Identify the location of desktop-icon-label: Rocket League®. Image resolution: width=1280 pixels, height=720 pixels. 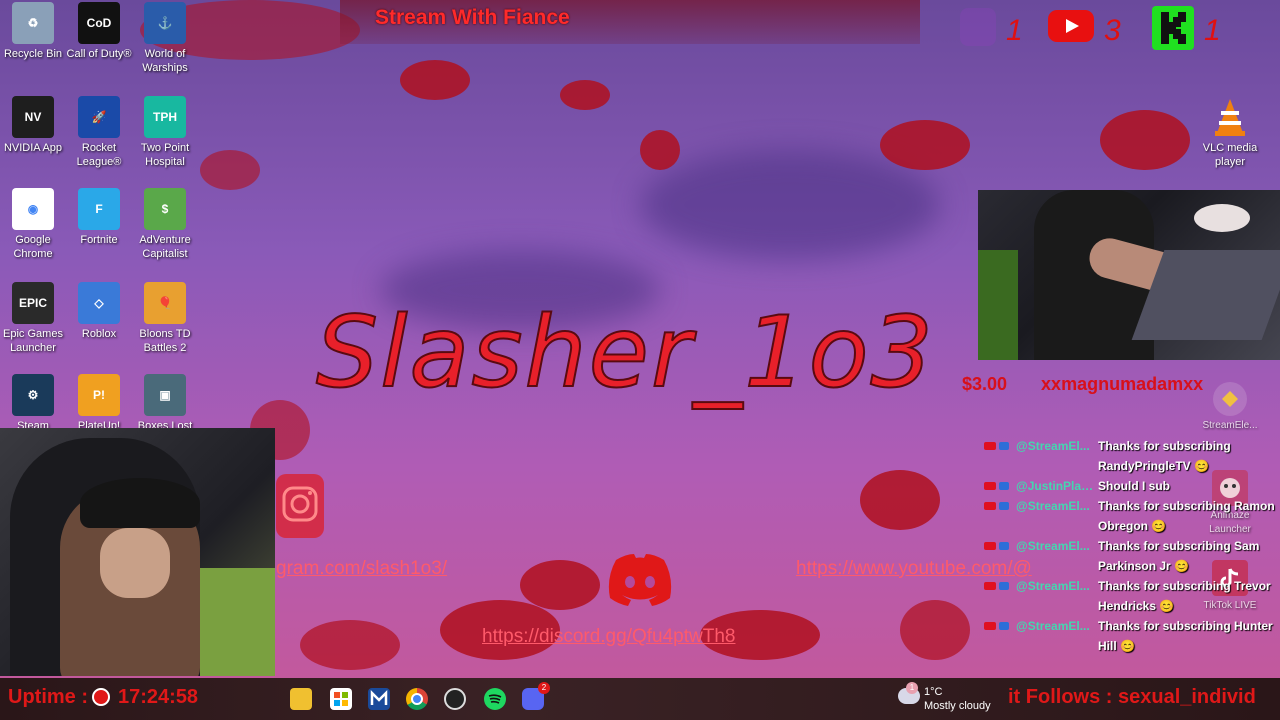
(99, 155).